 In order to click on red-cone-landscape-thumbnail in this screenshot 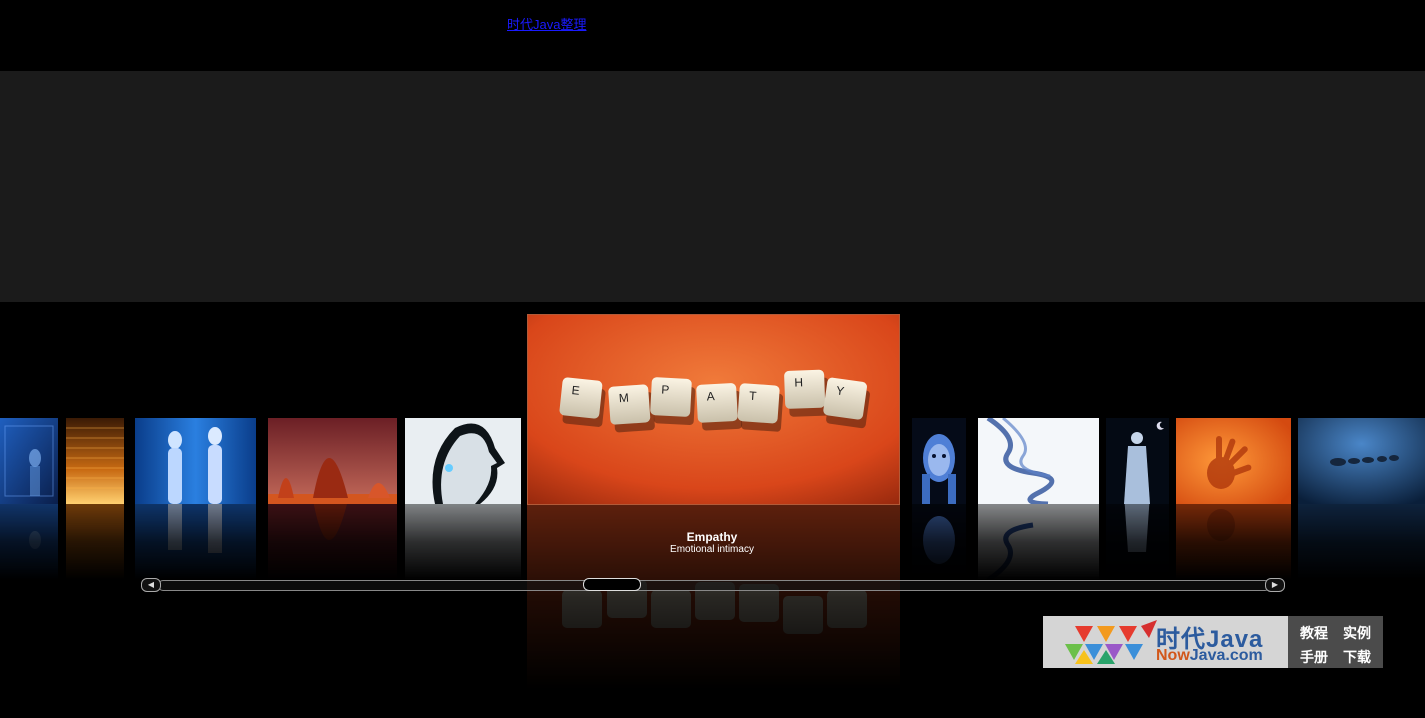, I will do `click(332, 461)`.